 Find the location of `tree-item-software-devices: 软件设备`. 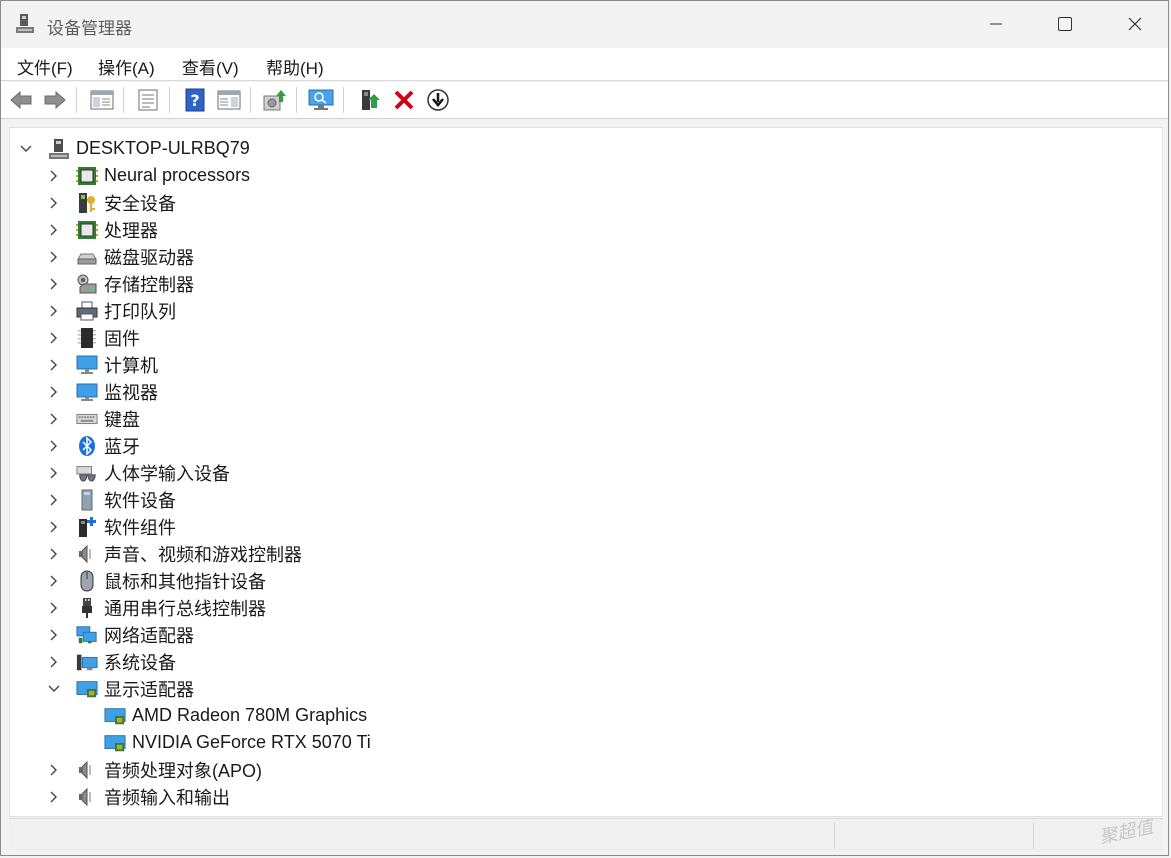

tree-item-software-devices: 软件设备 is located at coordinates (111, 499).